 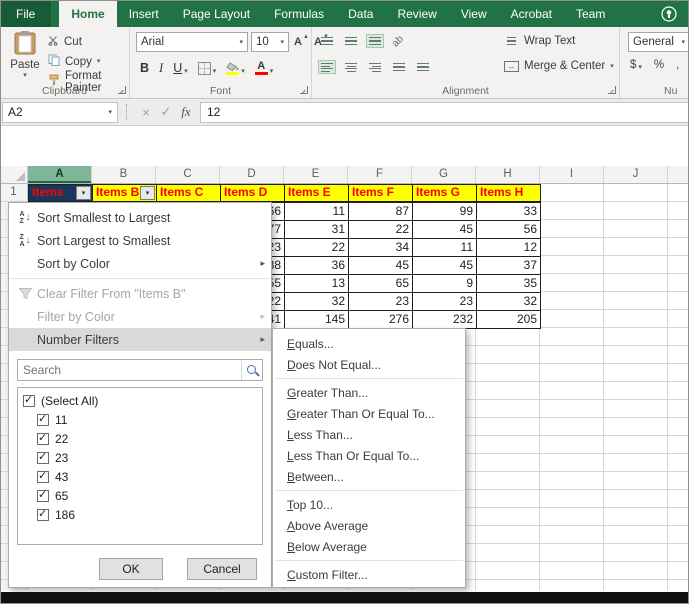 What do you see at coordinates (142, 438) in the screenshot?
I see `checkbox-value-22: 22` at bounding box center [142, 438].